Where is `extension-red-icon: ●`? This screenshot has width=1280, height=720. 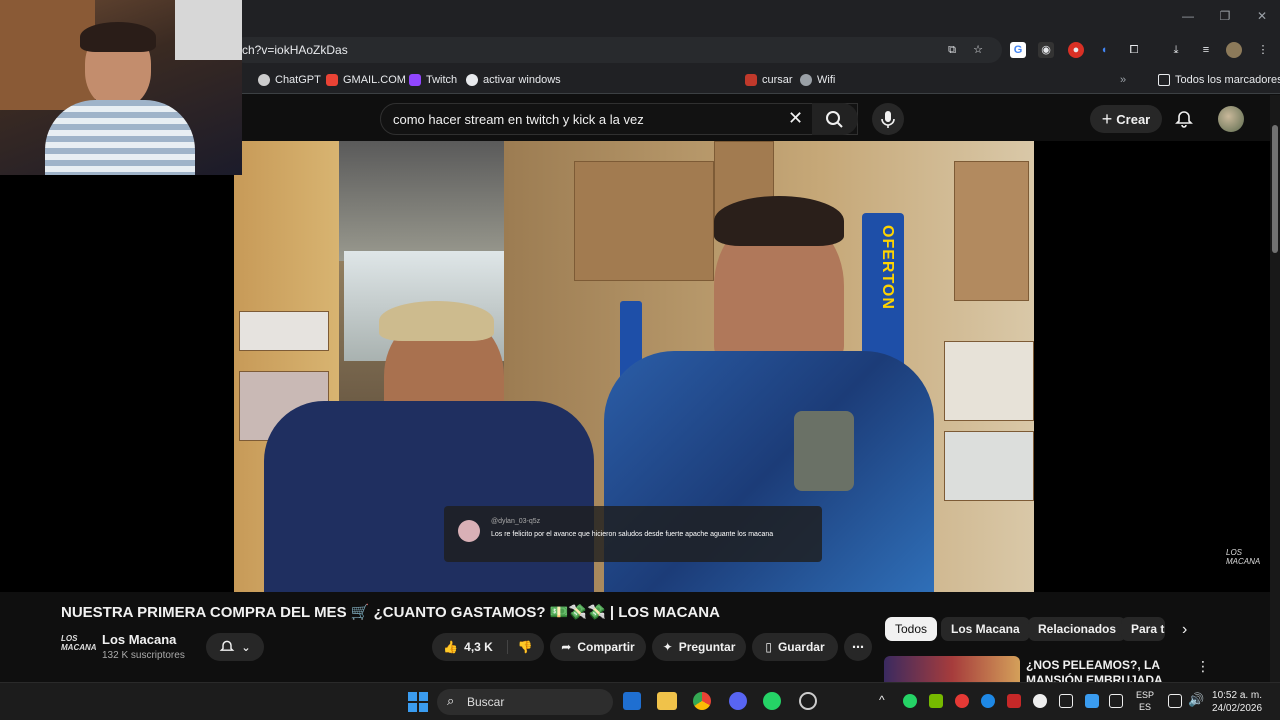 extension-red-icon: ● is located at coordinates (1076, 50).